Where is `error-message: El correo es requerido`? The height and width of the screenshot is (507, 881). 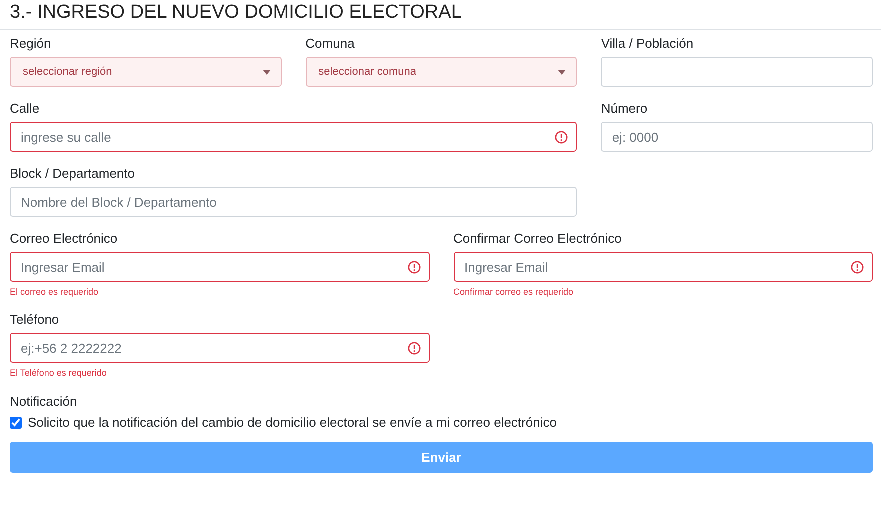 error-message: El correo es requerido is located at coordinates (54, 292).